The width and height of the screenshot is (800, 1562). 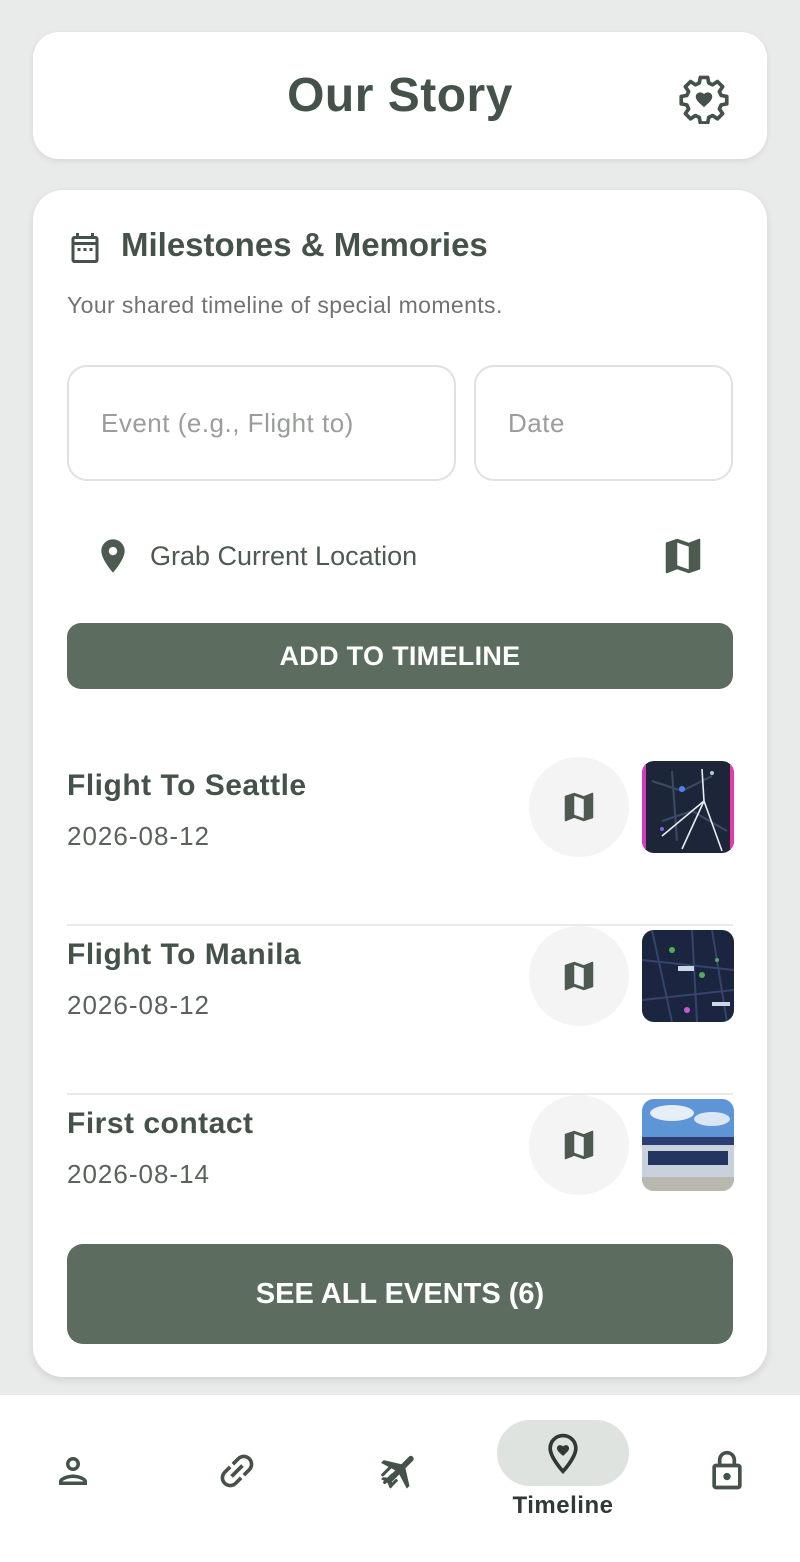 What do you see at coordinates (73, 1471) in the screenshot?
I see `person-icon` at bounding box center [73, 1471].